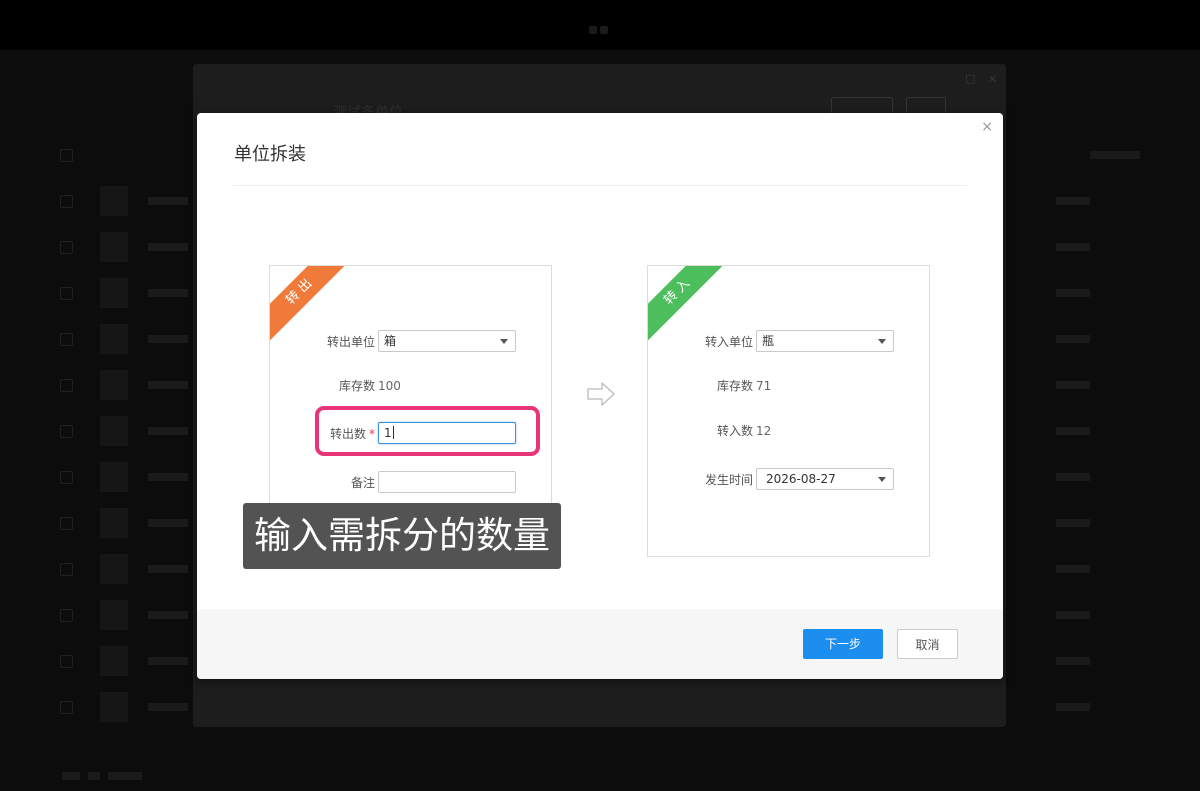 The height and width of the screenshot is (791, 1200). I want to click on out-remark-label: 备注, so click(362, 483).